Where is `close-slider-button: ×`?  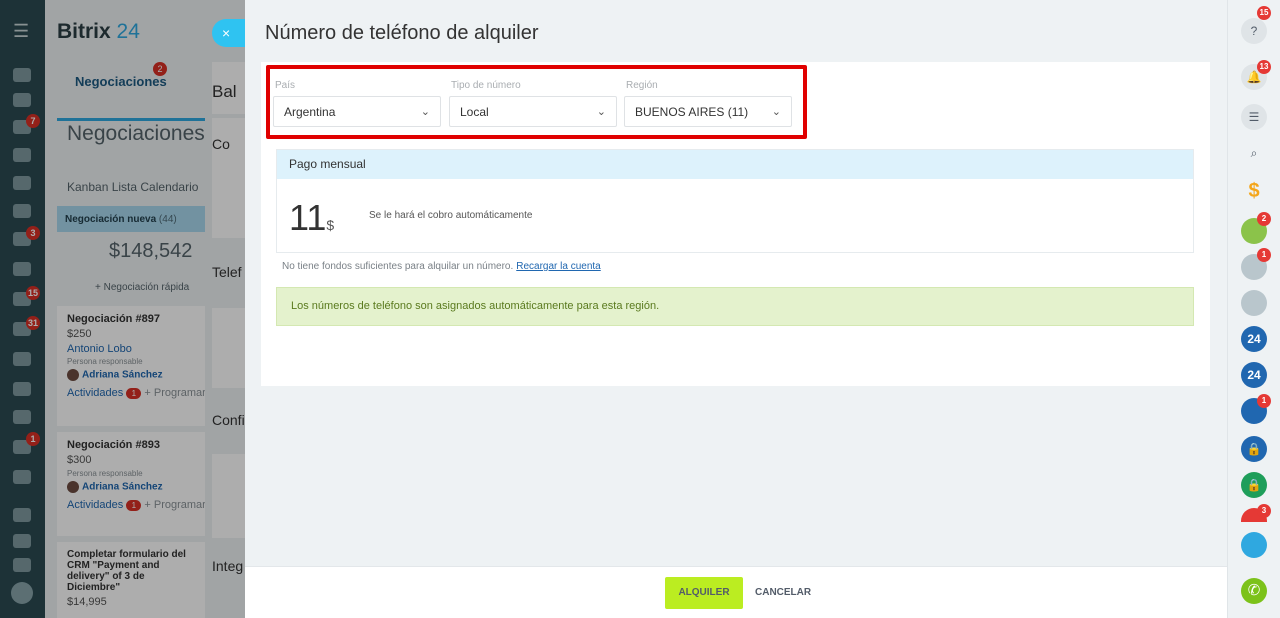 close-slider-button: × is located at coordinates (229, 33).